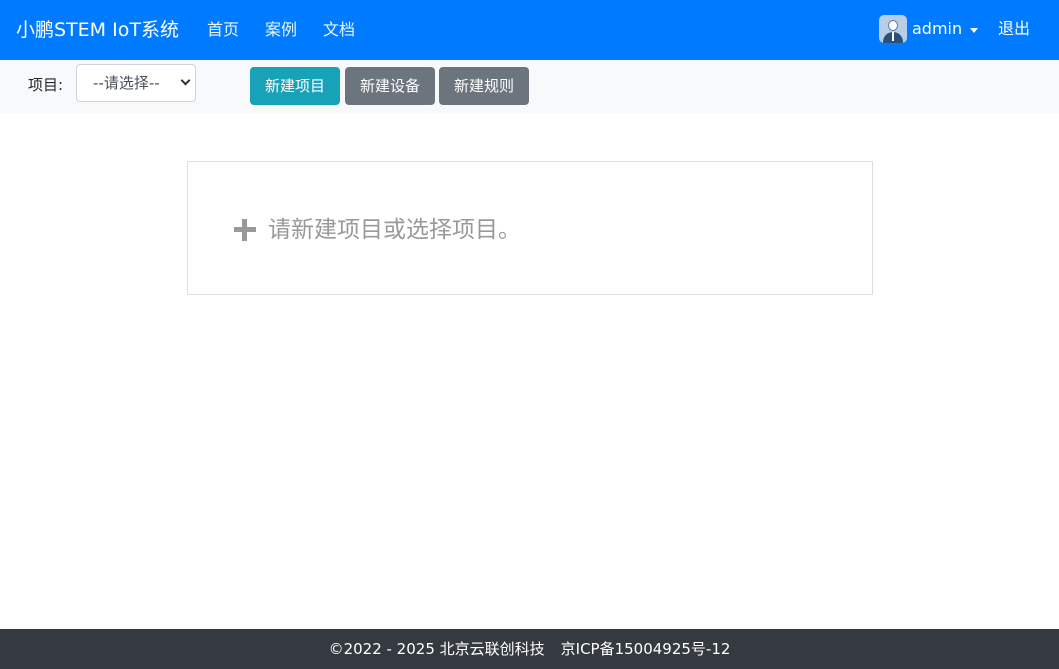 This screenshot has width=1059, height=669. I want to click on toolbar: 项目: --请选择-- 新建项目 新建设备 新建规则, so click(529, 86).